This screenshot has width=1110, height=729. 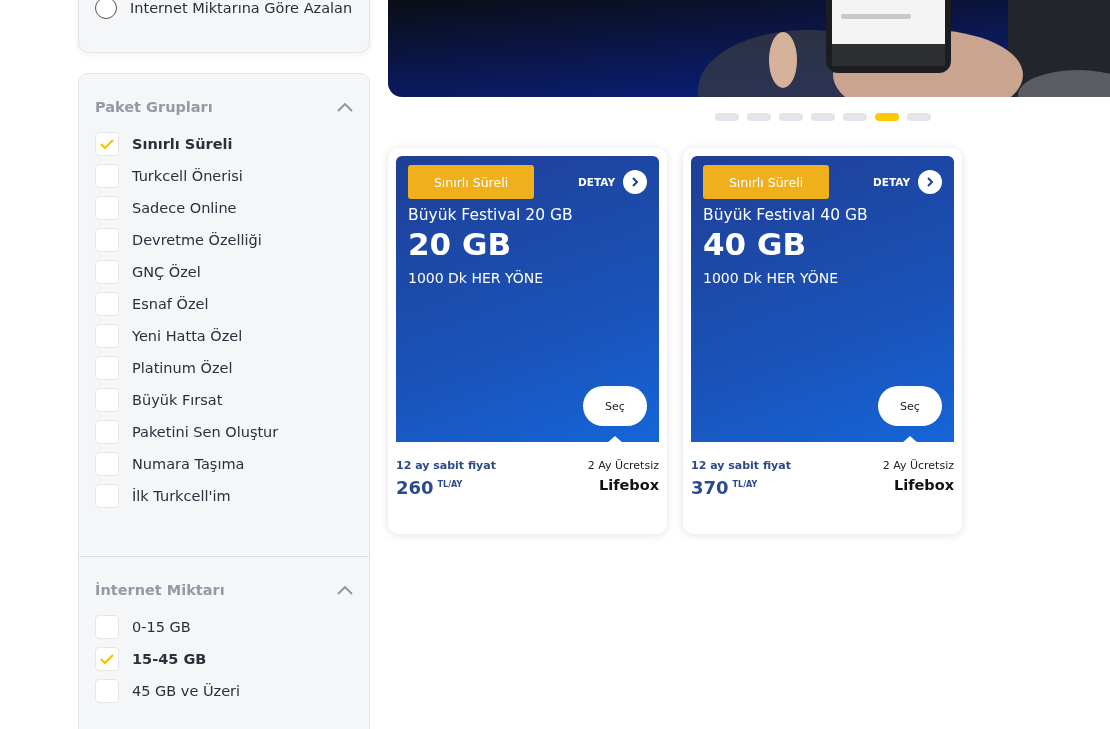 What do you see at coordinates (186, 691) in the screenshot?
I see `filter-option: 45 GB ve Üzeri` at bounding box center [186, 691].